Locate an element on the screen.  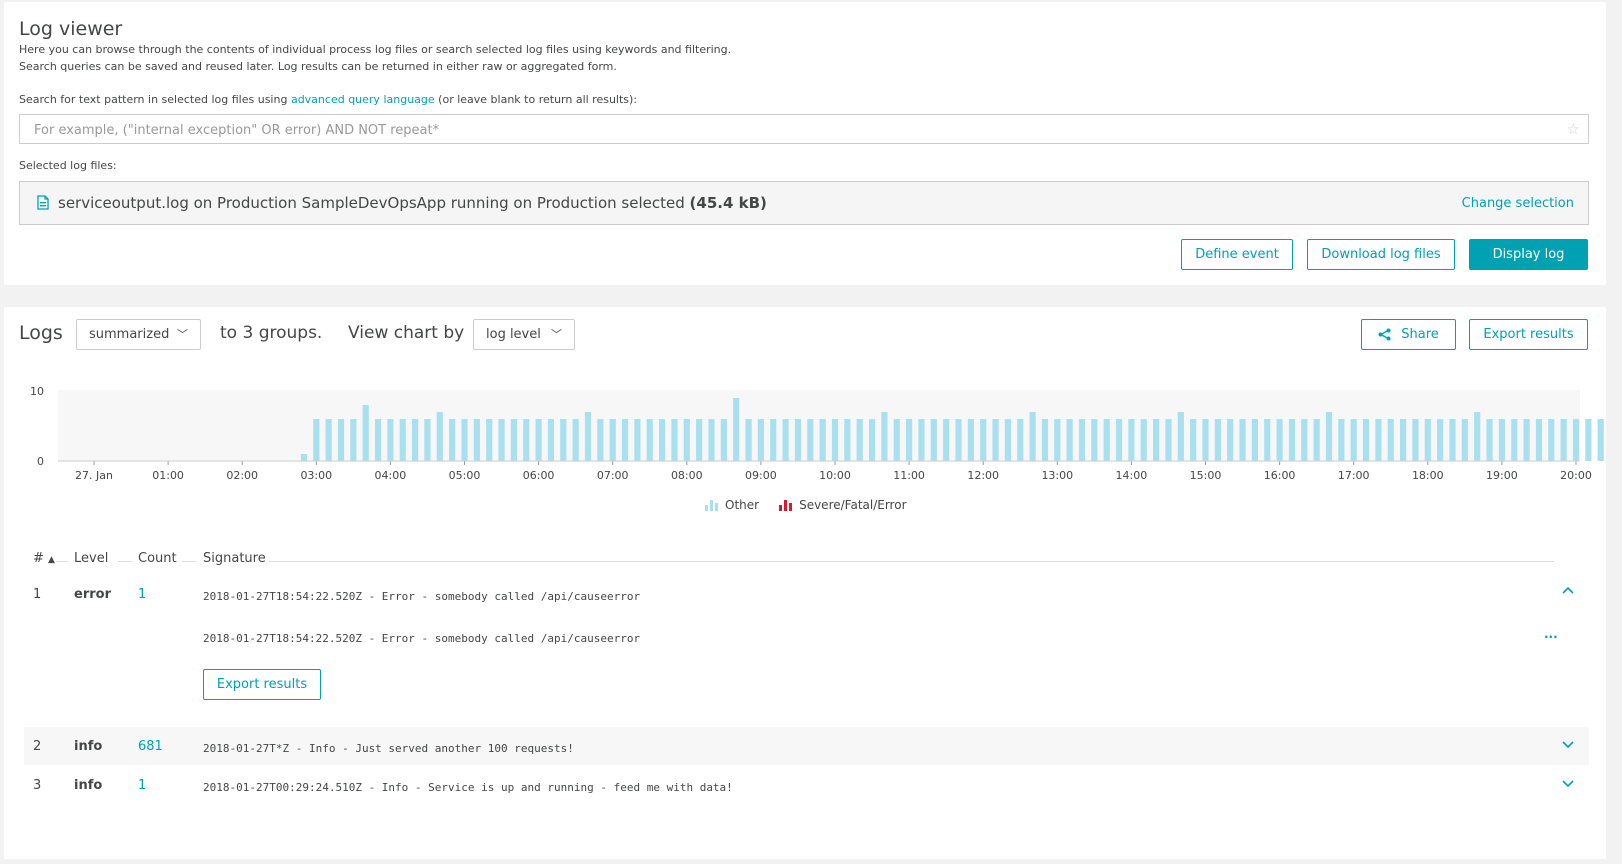
x-tick-label: 27. Jan is located at coordinates (94, 475).